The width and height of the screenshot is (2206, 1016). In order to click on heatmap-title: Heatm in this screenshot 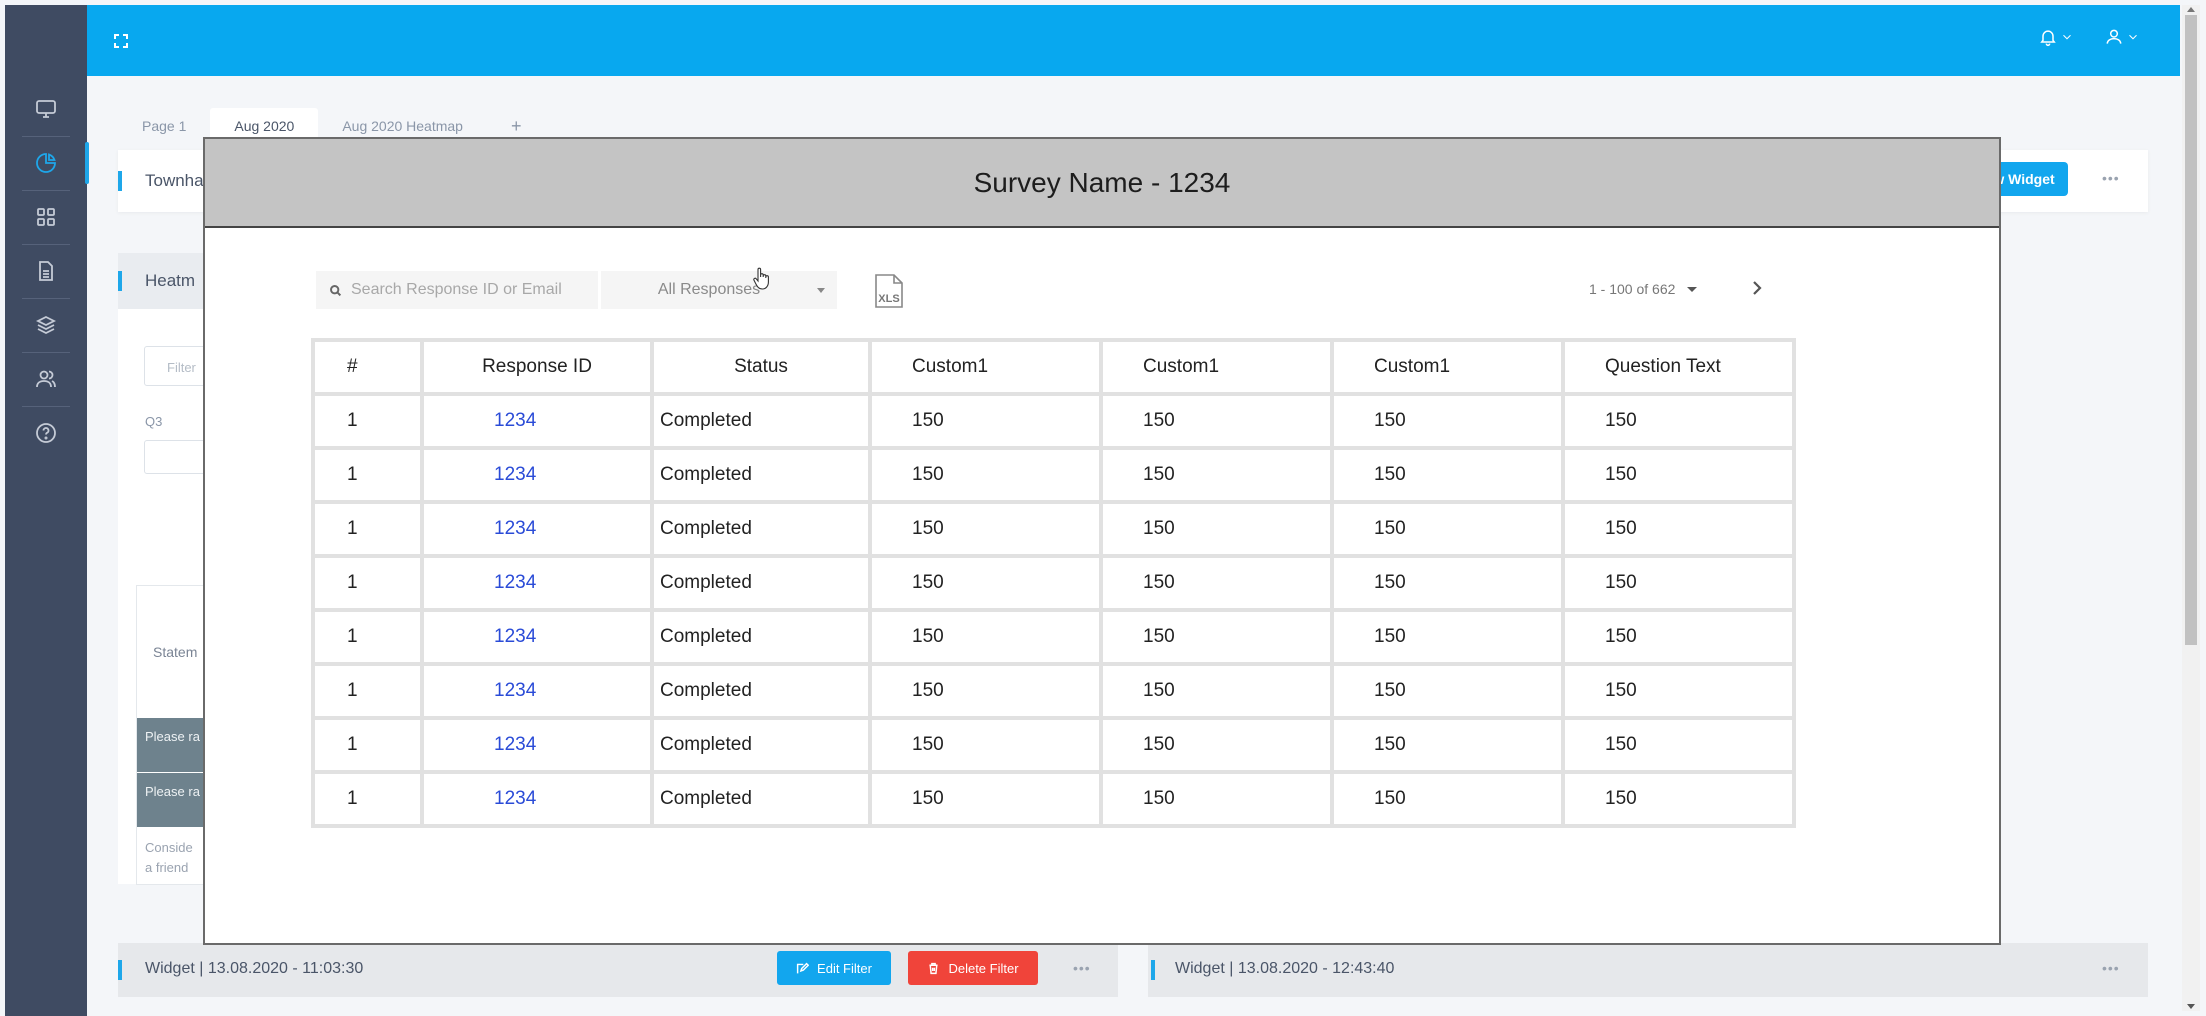, I will do `click(170, 280)`.